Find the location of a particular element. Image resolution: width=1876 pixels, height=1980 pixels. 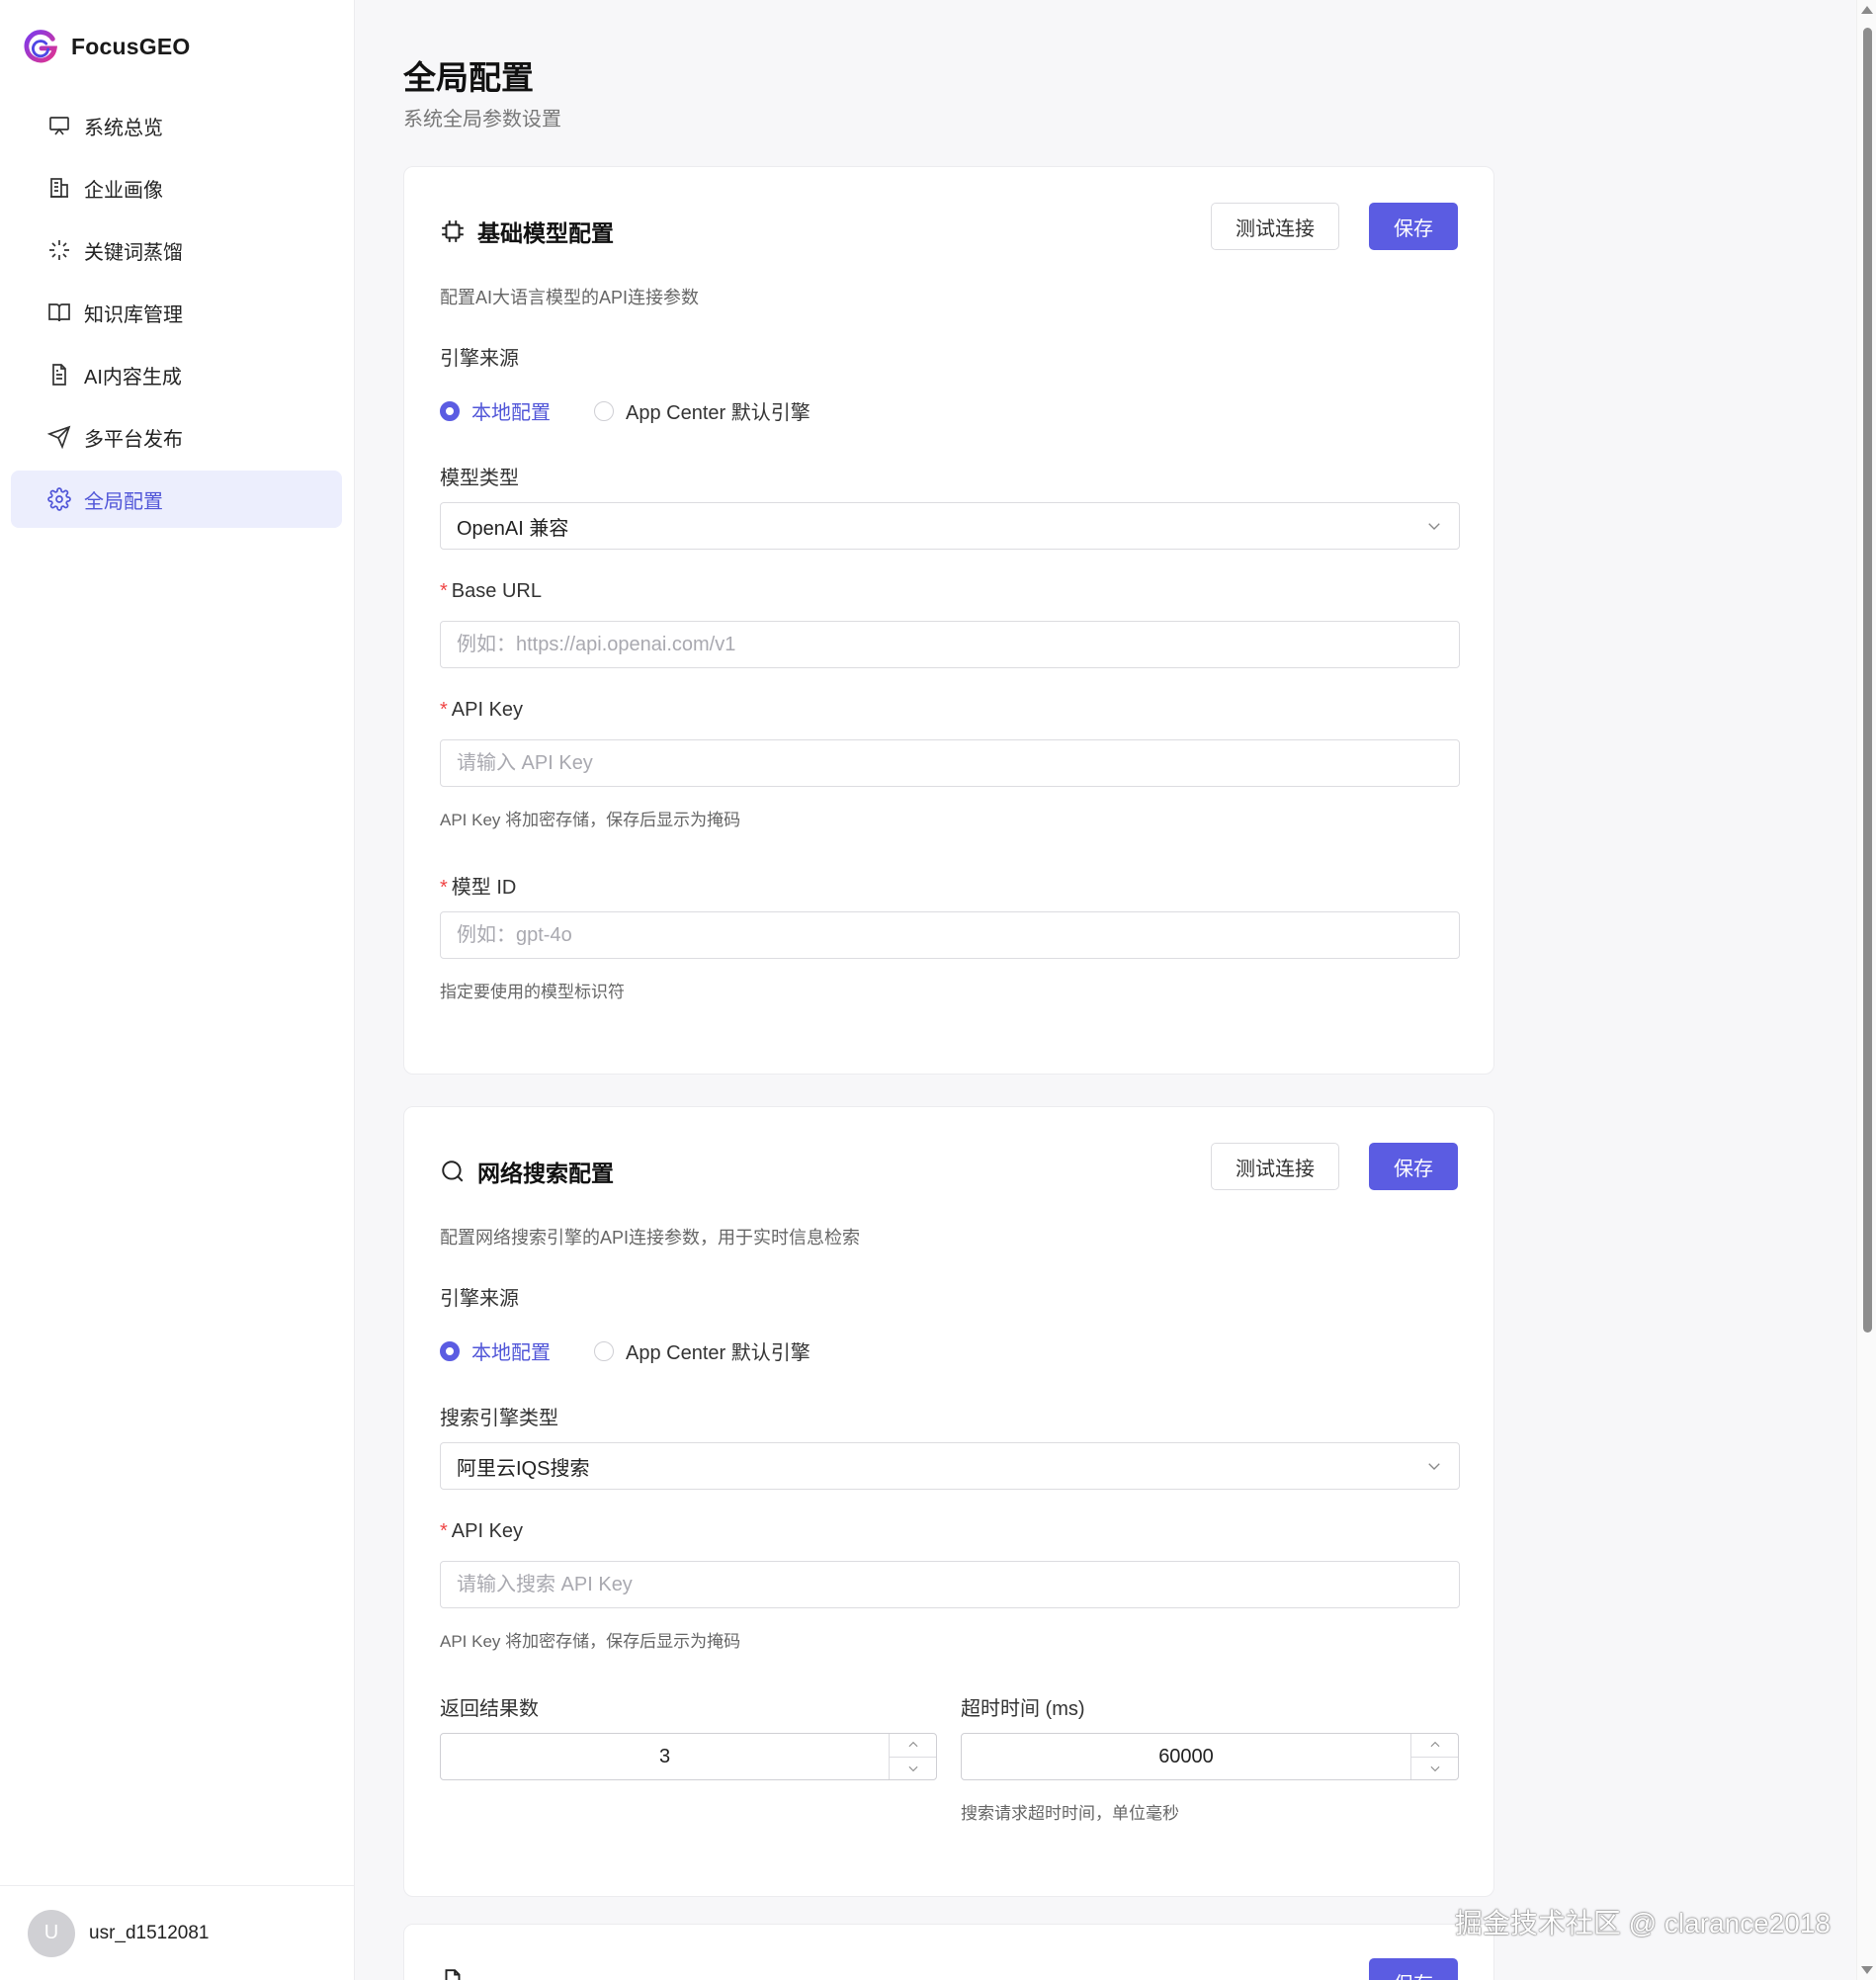

base-url-input is located at coordinates (950, 644).